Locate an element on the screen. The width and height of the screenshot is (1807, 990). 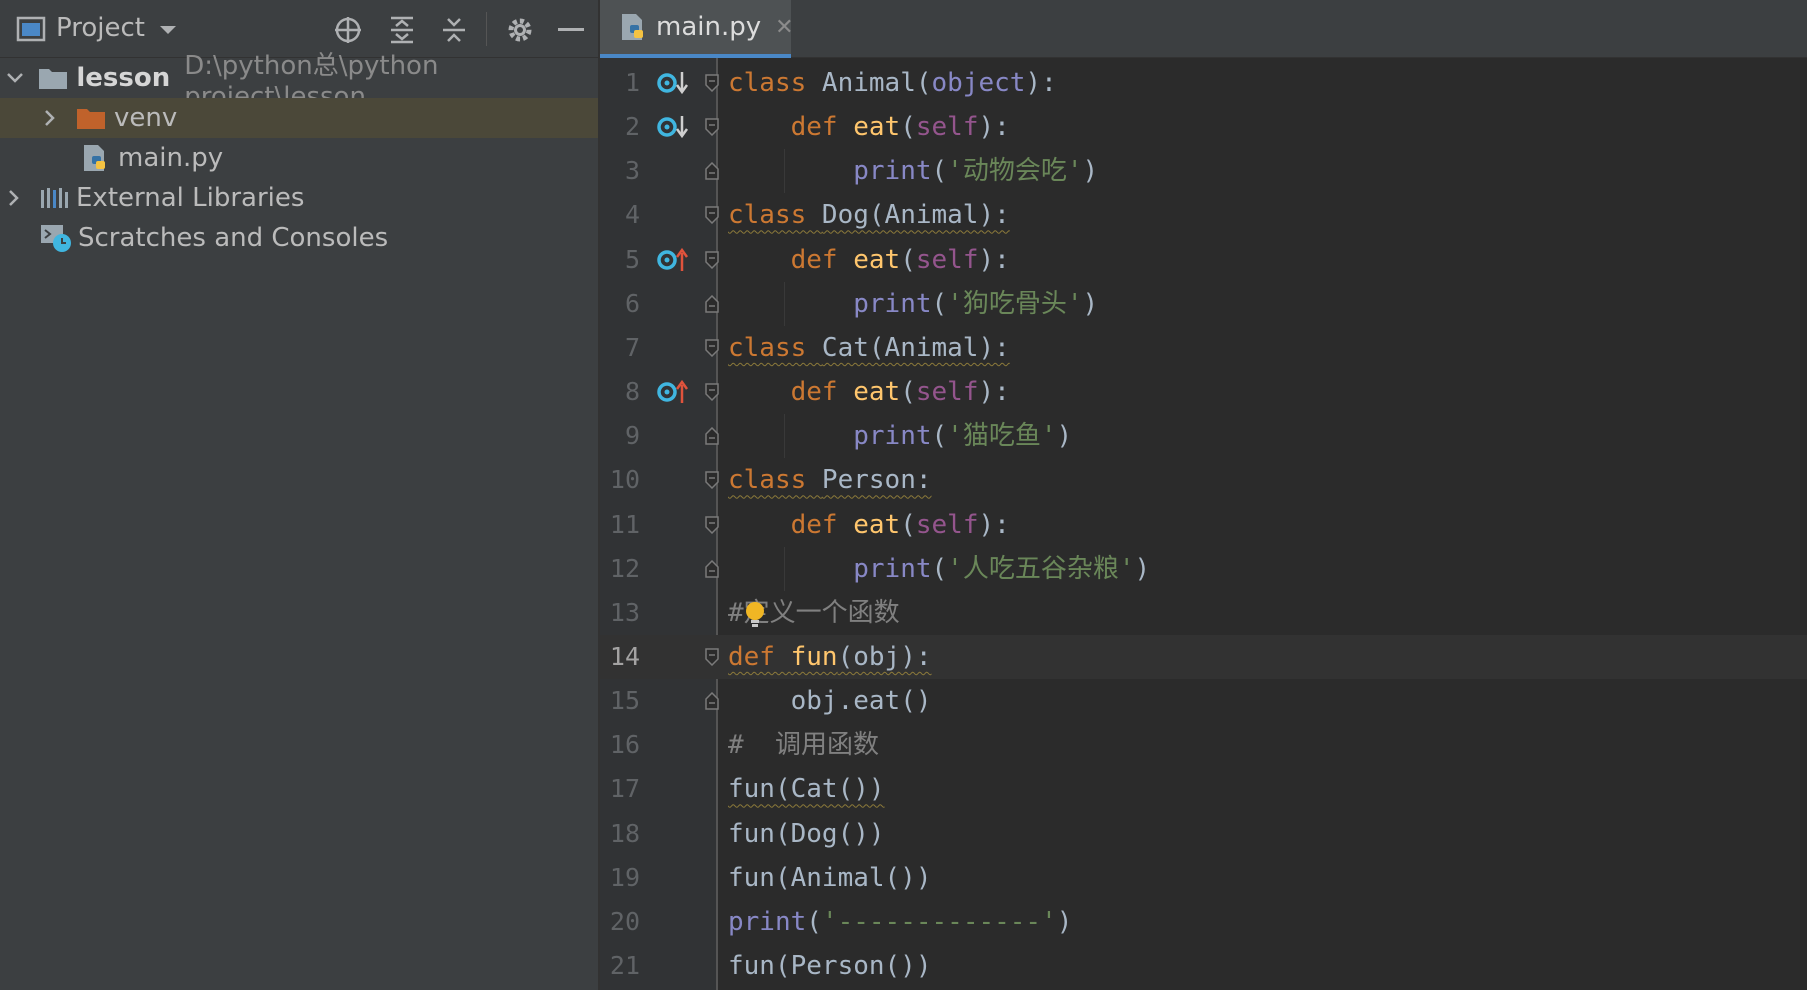
code-line: 14 def fun(obj): is located at coordinates (1203, 656).